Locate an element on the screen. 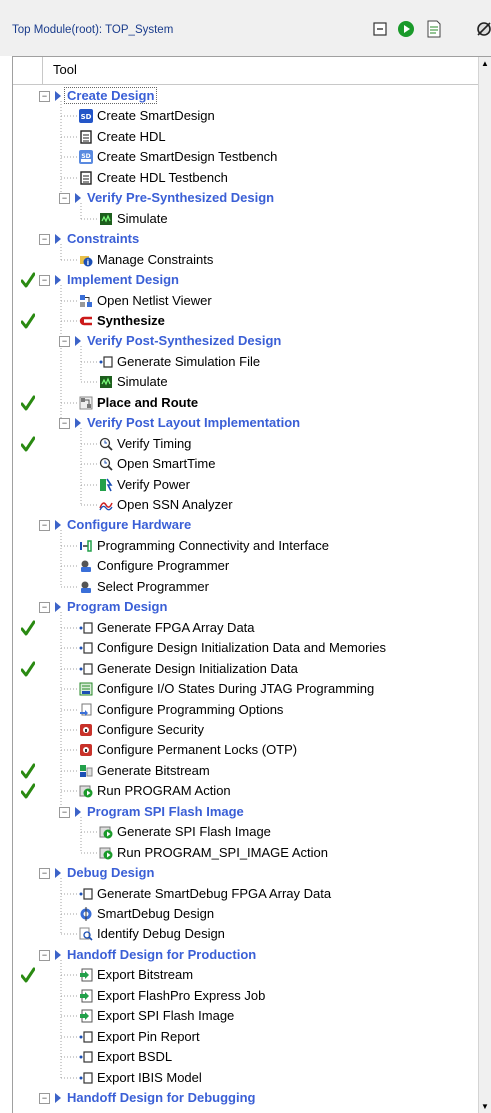 Image resolution: width=491 pixels, height=1113 pixels. tree-item-generate-smartdebug-fpga-array-data: Generate SmartDebug FPGA Array Data is located at coordinates (246, 894).